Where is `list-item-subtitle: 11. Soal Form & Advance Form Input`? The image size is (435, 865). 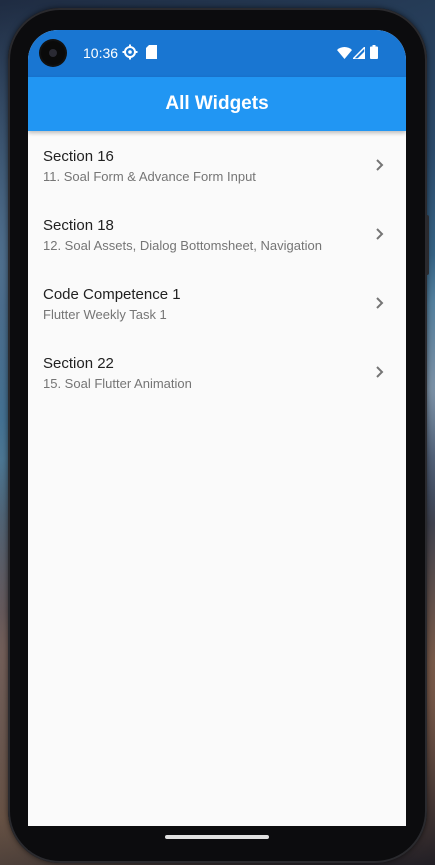
list-item-subtitle: 11. Soal Form & Advance Form Input is located at coordinates (149, 176).